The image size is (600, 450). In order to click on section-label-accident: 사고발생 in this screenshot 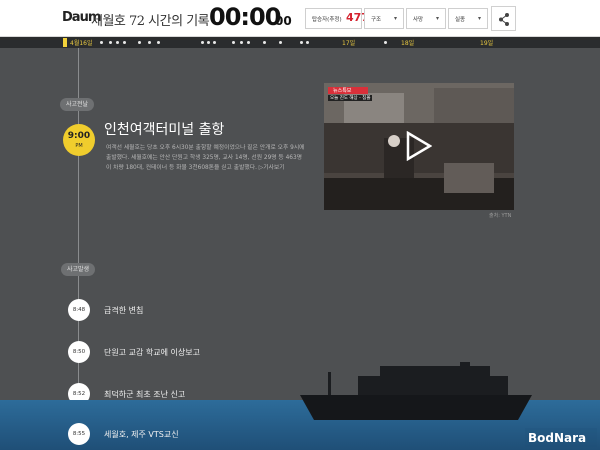, I will do `click(78, 269)`.